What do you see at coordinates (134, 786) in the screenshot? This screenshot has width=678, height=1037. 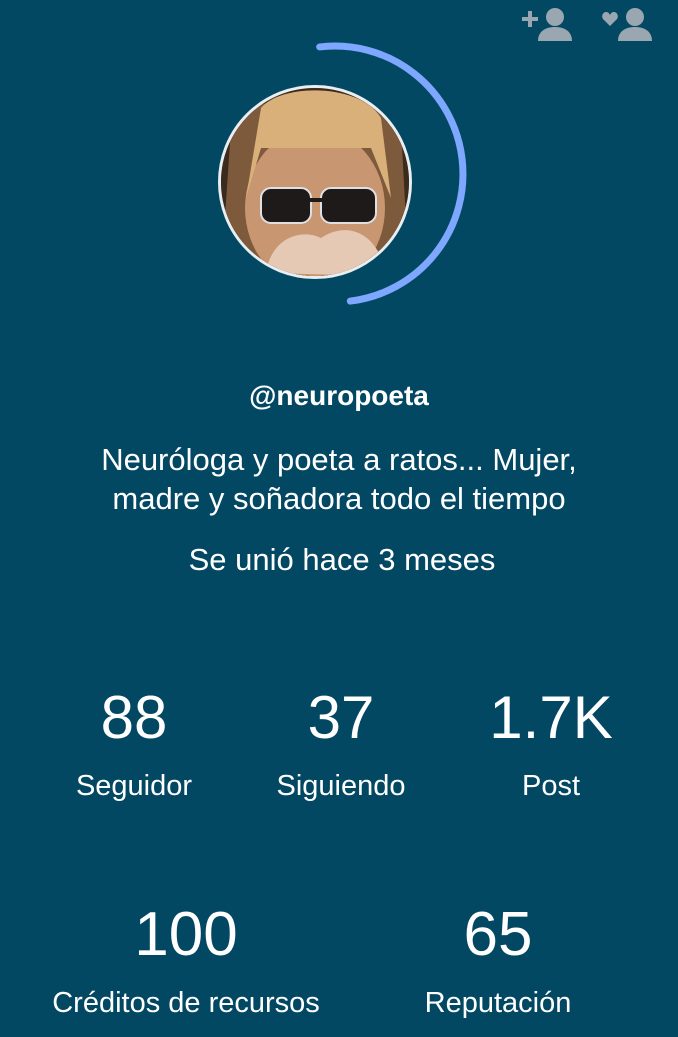 I see `stat-label: Seguidor` at bounding box center [134, 786].